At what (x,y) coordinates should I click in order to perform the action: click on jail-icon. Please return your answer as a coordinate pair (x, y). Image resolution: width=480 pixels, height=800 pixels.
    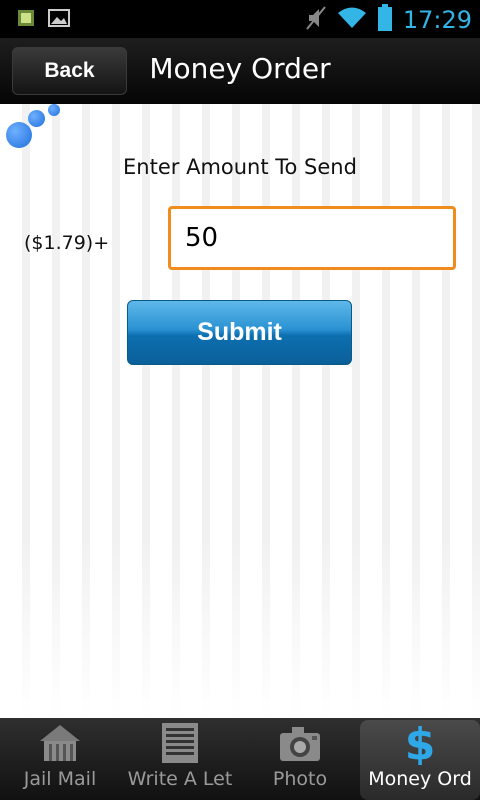
    Looking at the image, I should click on (60, 743).